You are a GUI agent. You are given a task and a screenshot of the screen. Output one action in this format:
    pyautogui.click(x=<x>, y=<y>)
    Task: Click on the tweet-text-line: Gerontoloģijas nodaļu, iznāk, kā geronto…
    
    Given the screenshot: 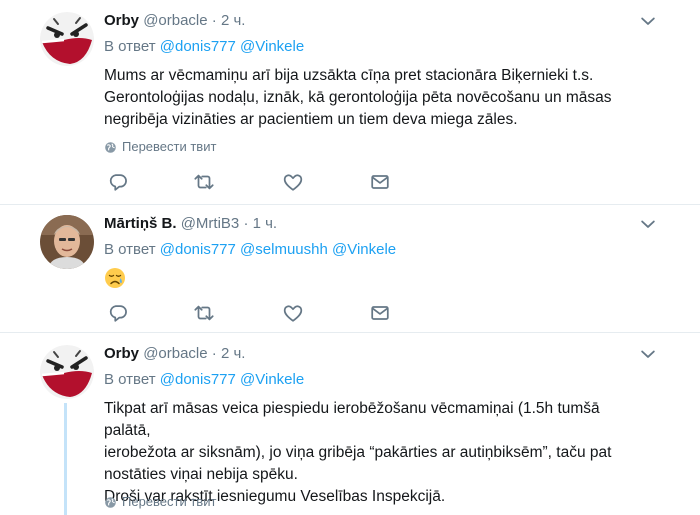 What is the action you would take?
    pyautogui.click(x=358, y=97)
    